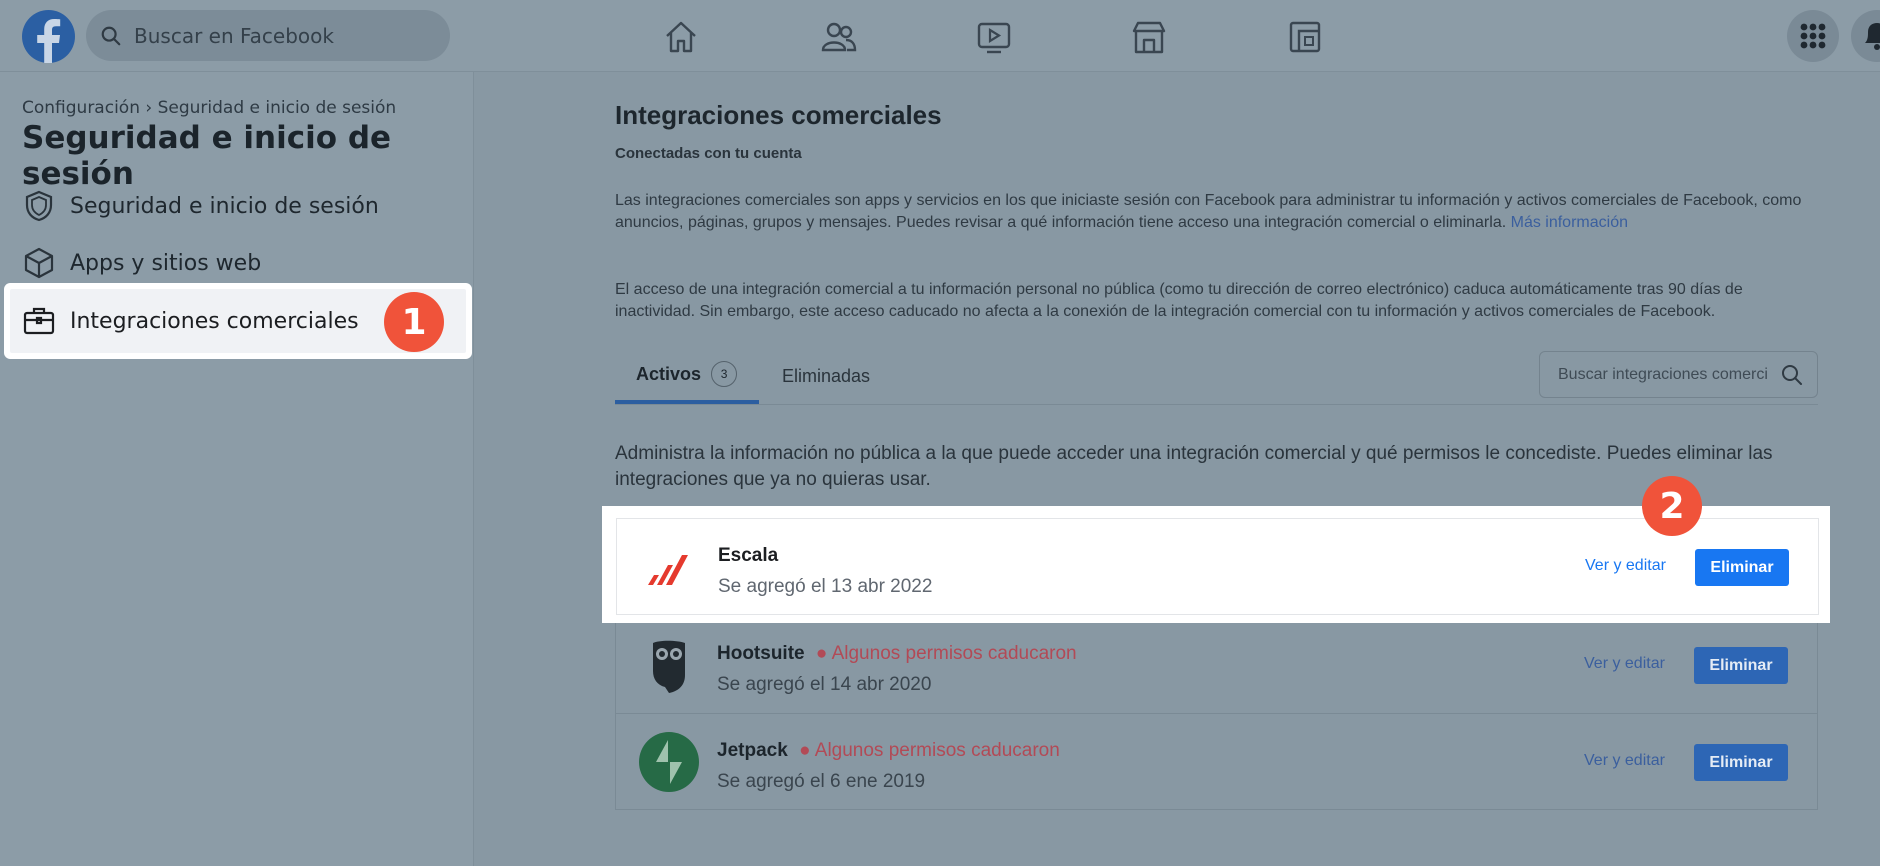  Describe the element at coordinates (821, 781) in the screenshot. I see `integration-added-date: Se agregó el 6 ene 2019` at that location.